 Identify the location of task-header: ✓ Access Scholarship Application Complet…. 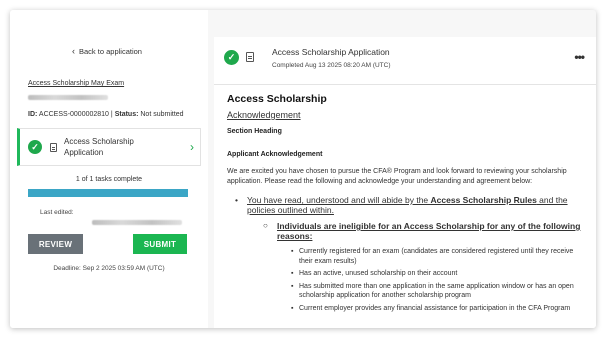
(405, 61).